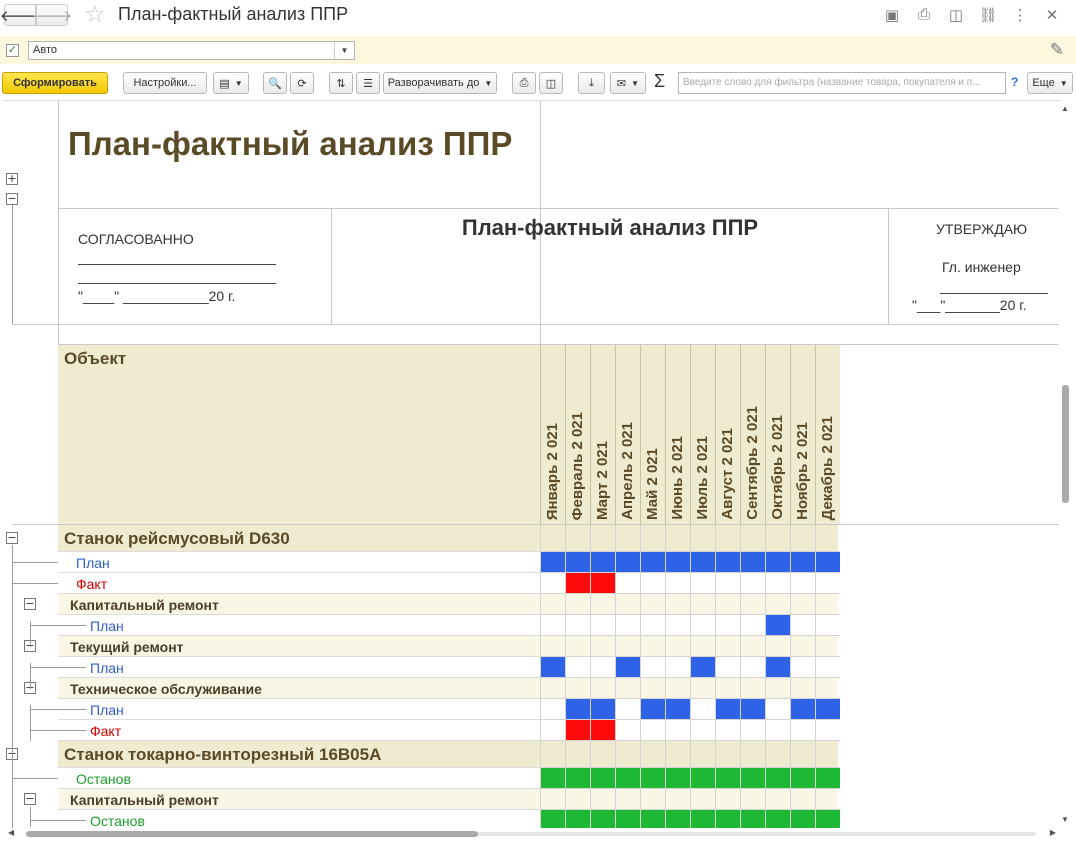 The image size is (1076, 845). Describe the element at coordinates (95, 15) in the screenshot. I see `favorite-star-icon: ☆` at that location.